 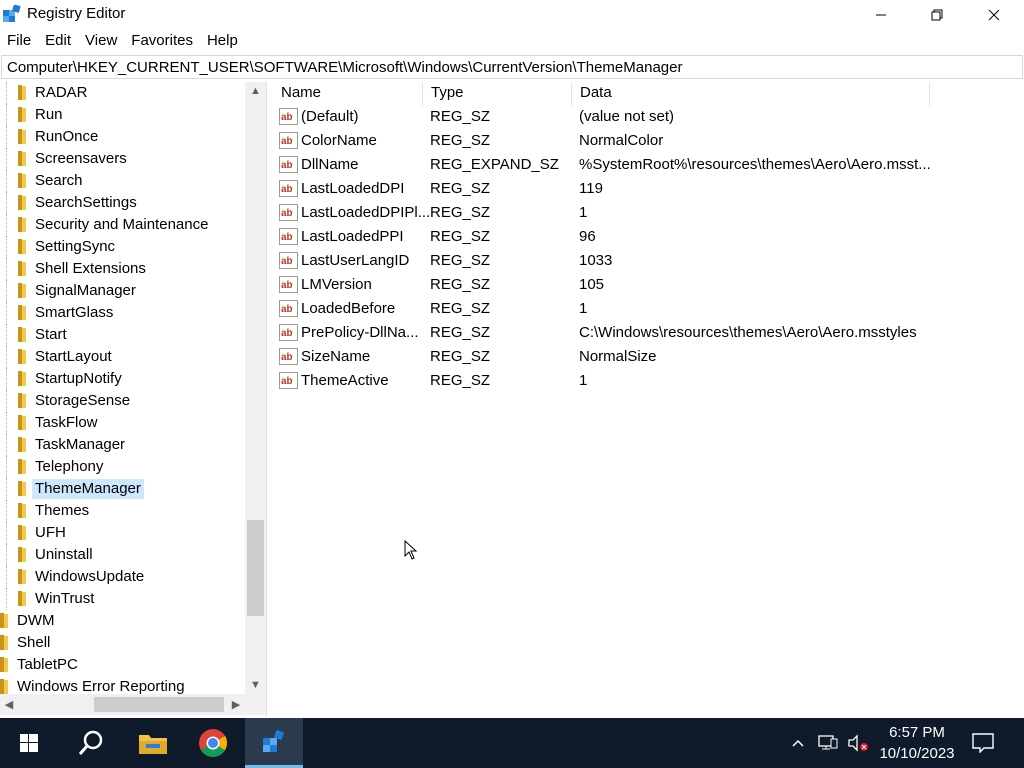 I want to click on tree-item: StartupNotify, so click(x=122, y=379).